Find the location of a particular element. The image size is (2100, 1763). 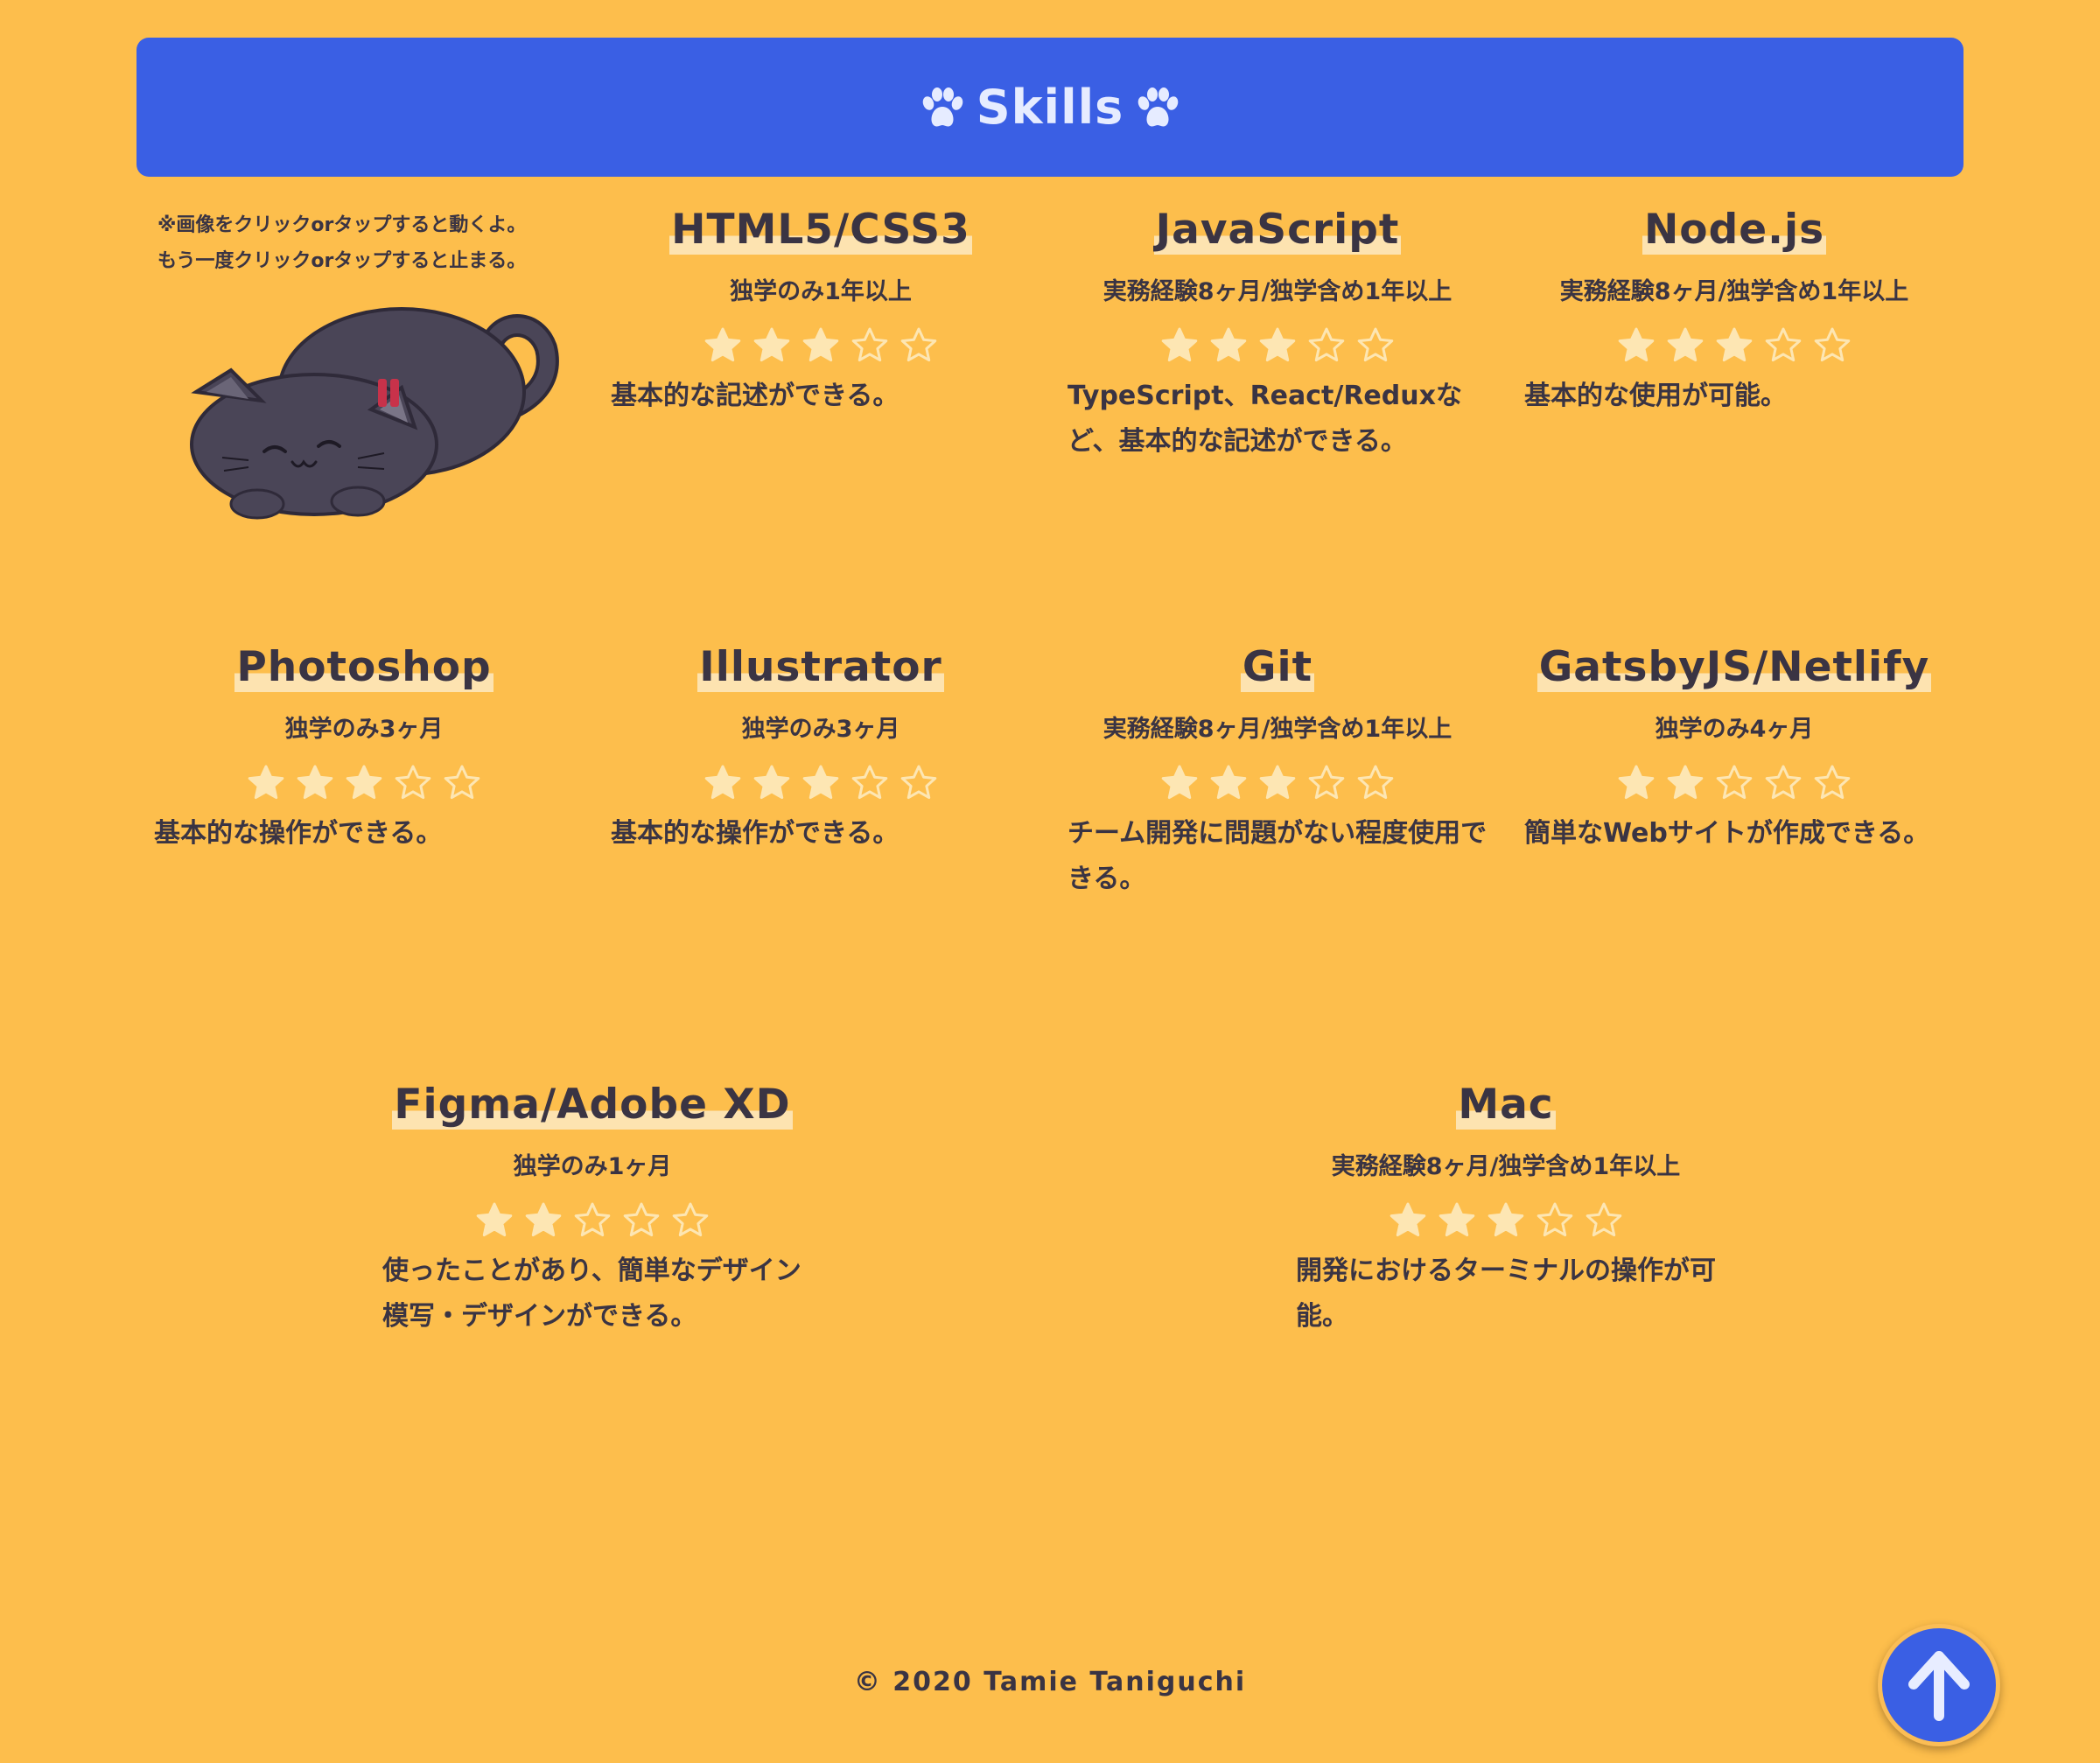

skill-card: Node.js 実務経験8ヶ月/独学含め1年以上基本的な使用が可能。 is located at coordinates (1734, 312).